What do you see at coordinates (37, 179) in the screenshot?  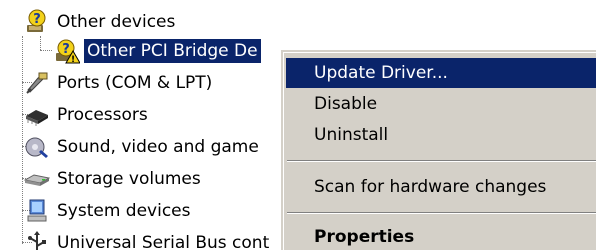 I see `storage-volume-icon` at bounding box center [37, 179].